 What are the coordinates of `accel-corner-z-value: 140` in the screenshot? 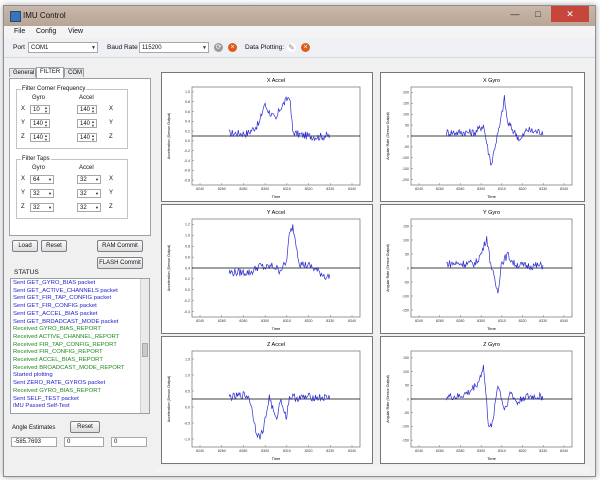 It's located at (85, 138).